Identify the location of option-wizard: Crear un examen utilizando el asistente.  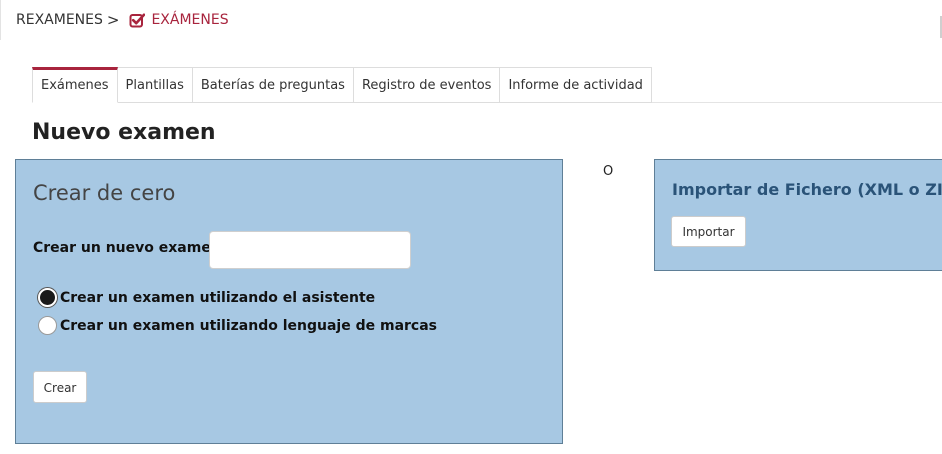
(206, 297).